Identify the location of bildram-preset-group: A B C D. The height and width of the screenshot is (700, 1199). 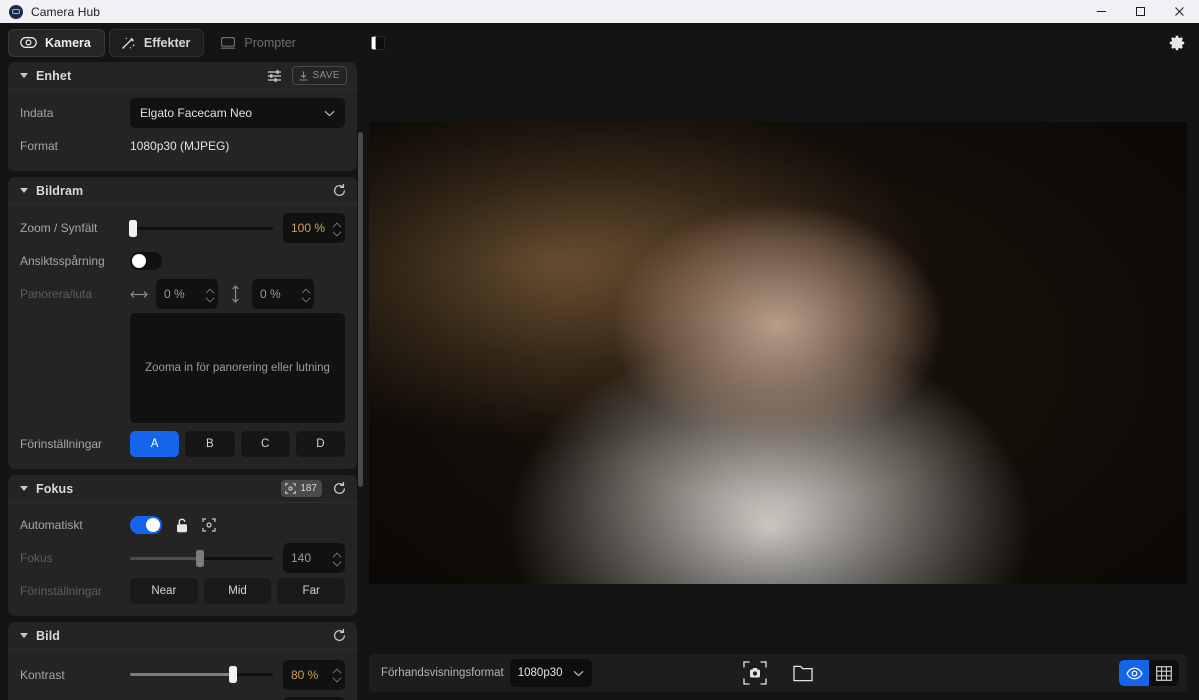
(237, 444).